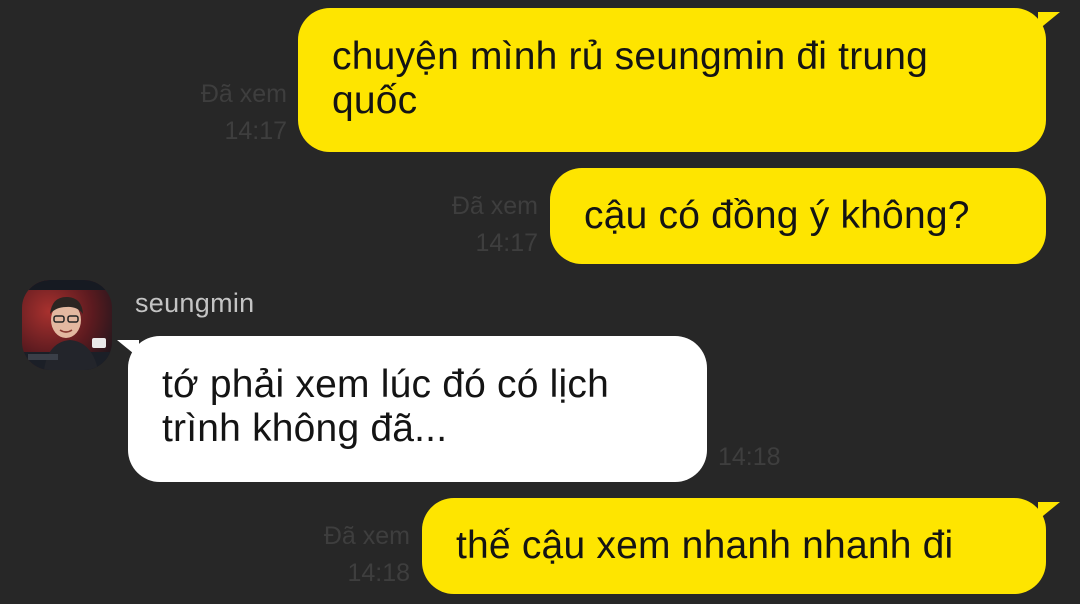  I want to click on outgoing-message-bubble: thế cậu xem nhanh nhanh đi, so click(734, 546).